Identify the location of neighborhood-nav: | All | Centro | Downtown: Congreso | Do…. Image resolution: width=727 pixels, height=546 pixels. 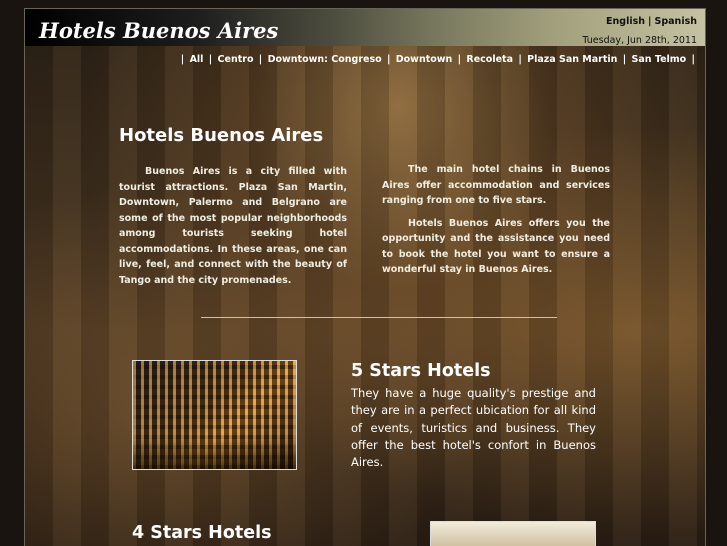
(438, 59).